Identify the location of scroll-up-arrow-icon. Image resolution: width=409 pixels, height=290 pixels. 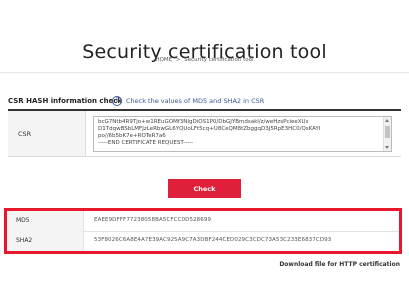
(387, 120).